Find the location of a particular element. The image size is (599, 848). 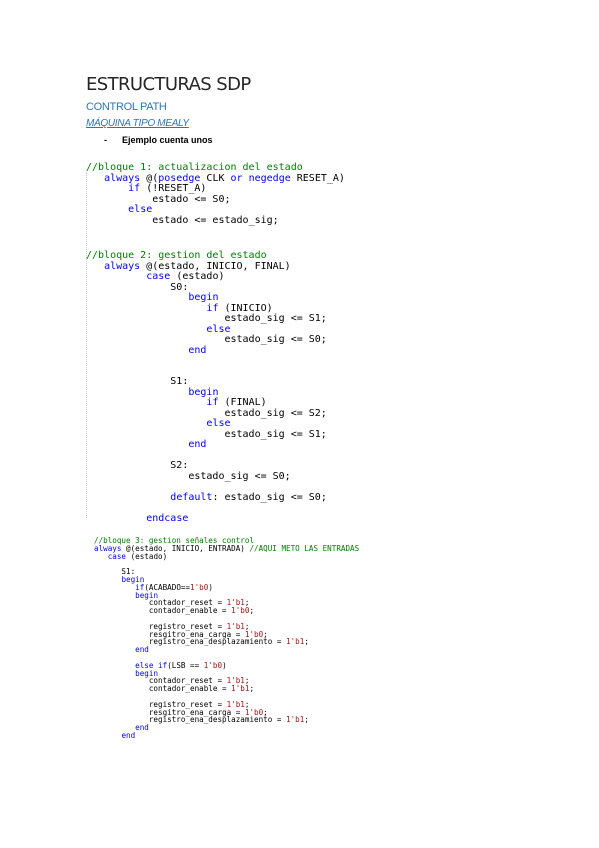

code-token: : estado_sig <= S0; is located at coordinates (269, 497).